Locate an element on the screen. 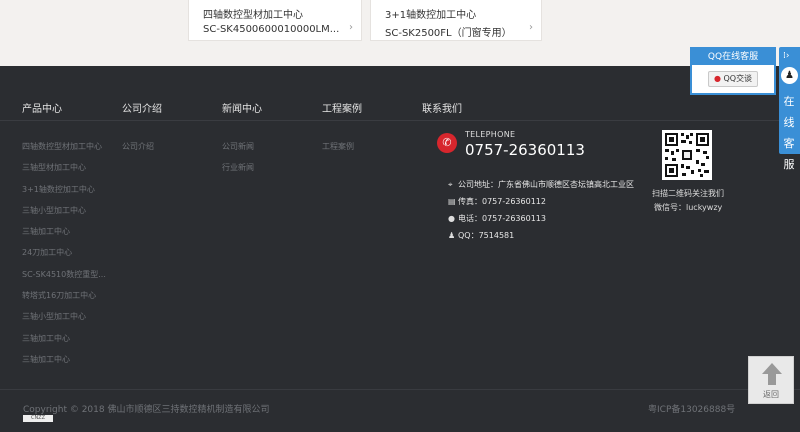 This screenshot has width=800, height=432. address-text: 公司地址：广东省佛山市顺德区杏坛镇高北工业区 is located at coordinates (546, 184).